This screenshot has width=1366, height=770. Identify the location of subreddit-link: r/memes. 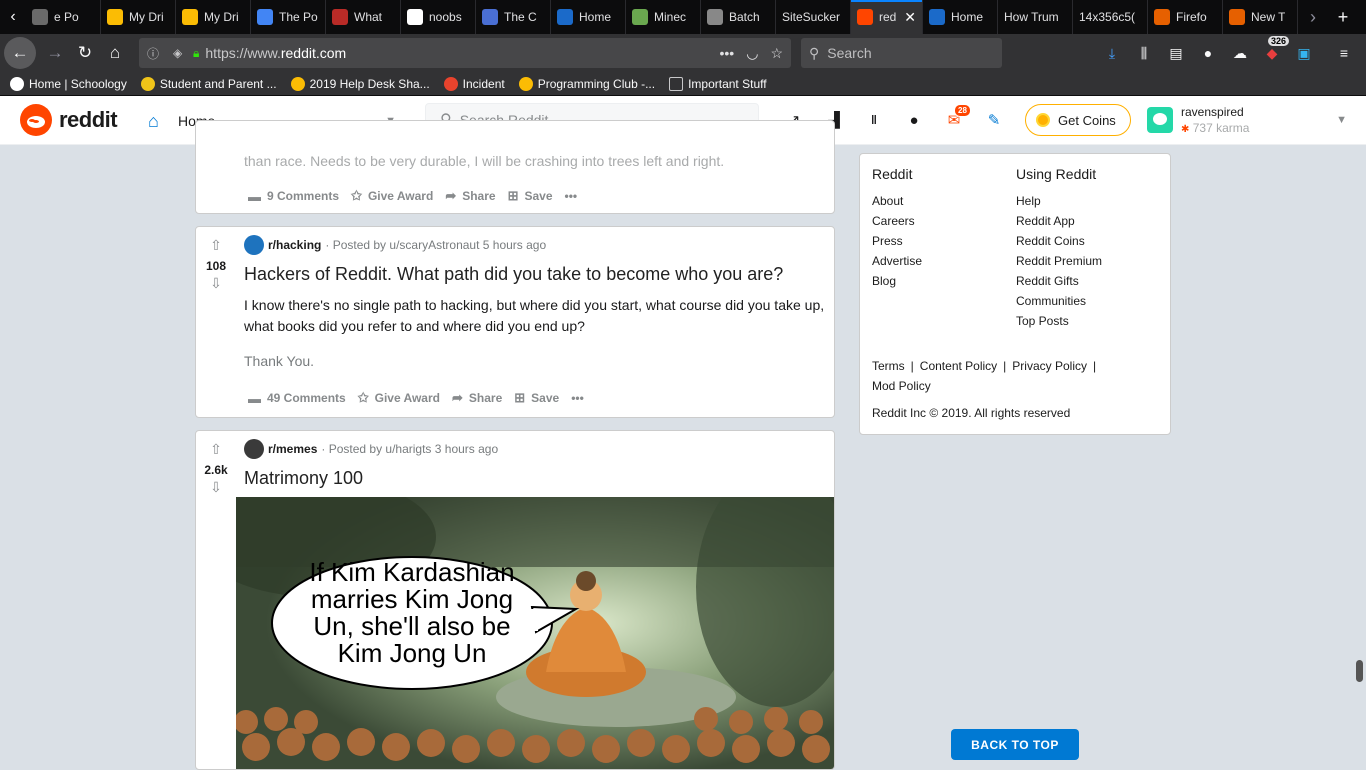
(292, 449).